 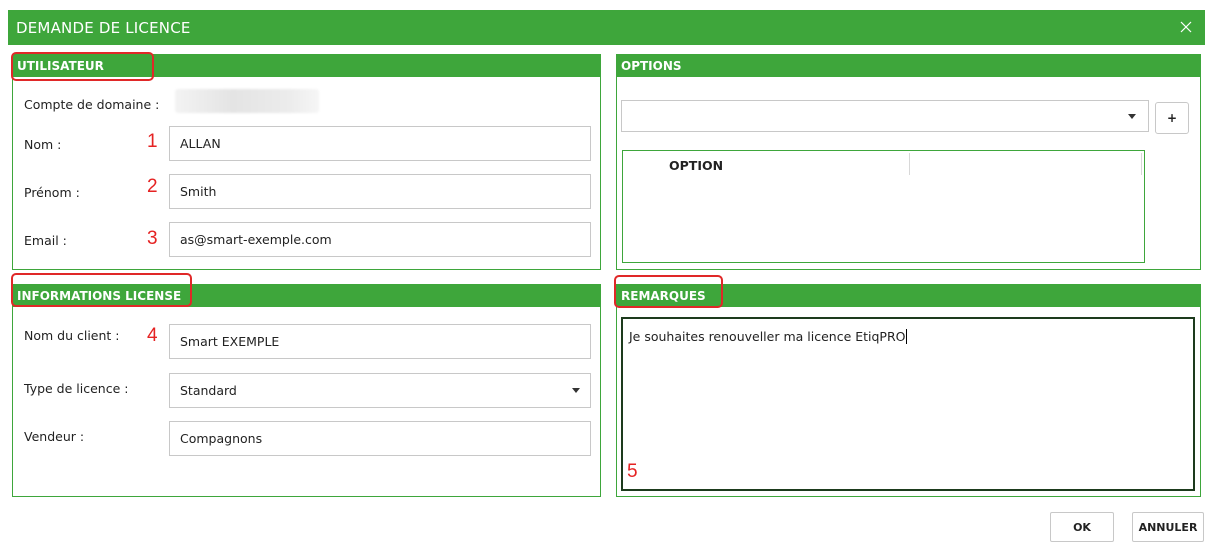 I want to click on domain-account-label: Compte de domaine :, so click(x=92, y=104).